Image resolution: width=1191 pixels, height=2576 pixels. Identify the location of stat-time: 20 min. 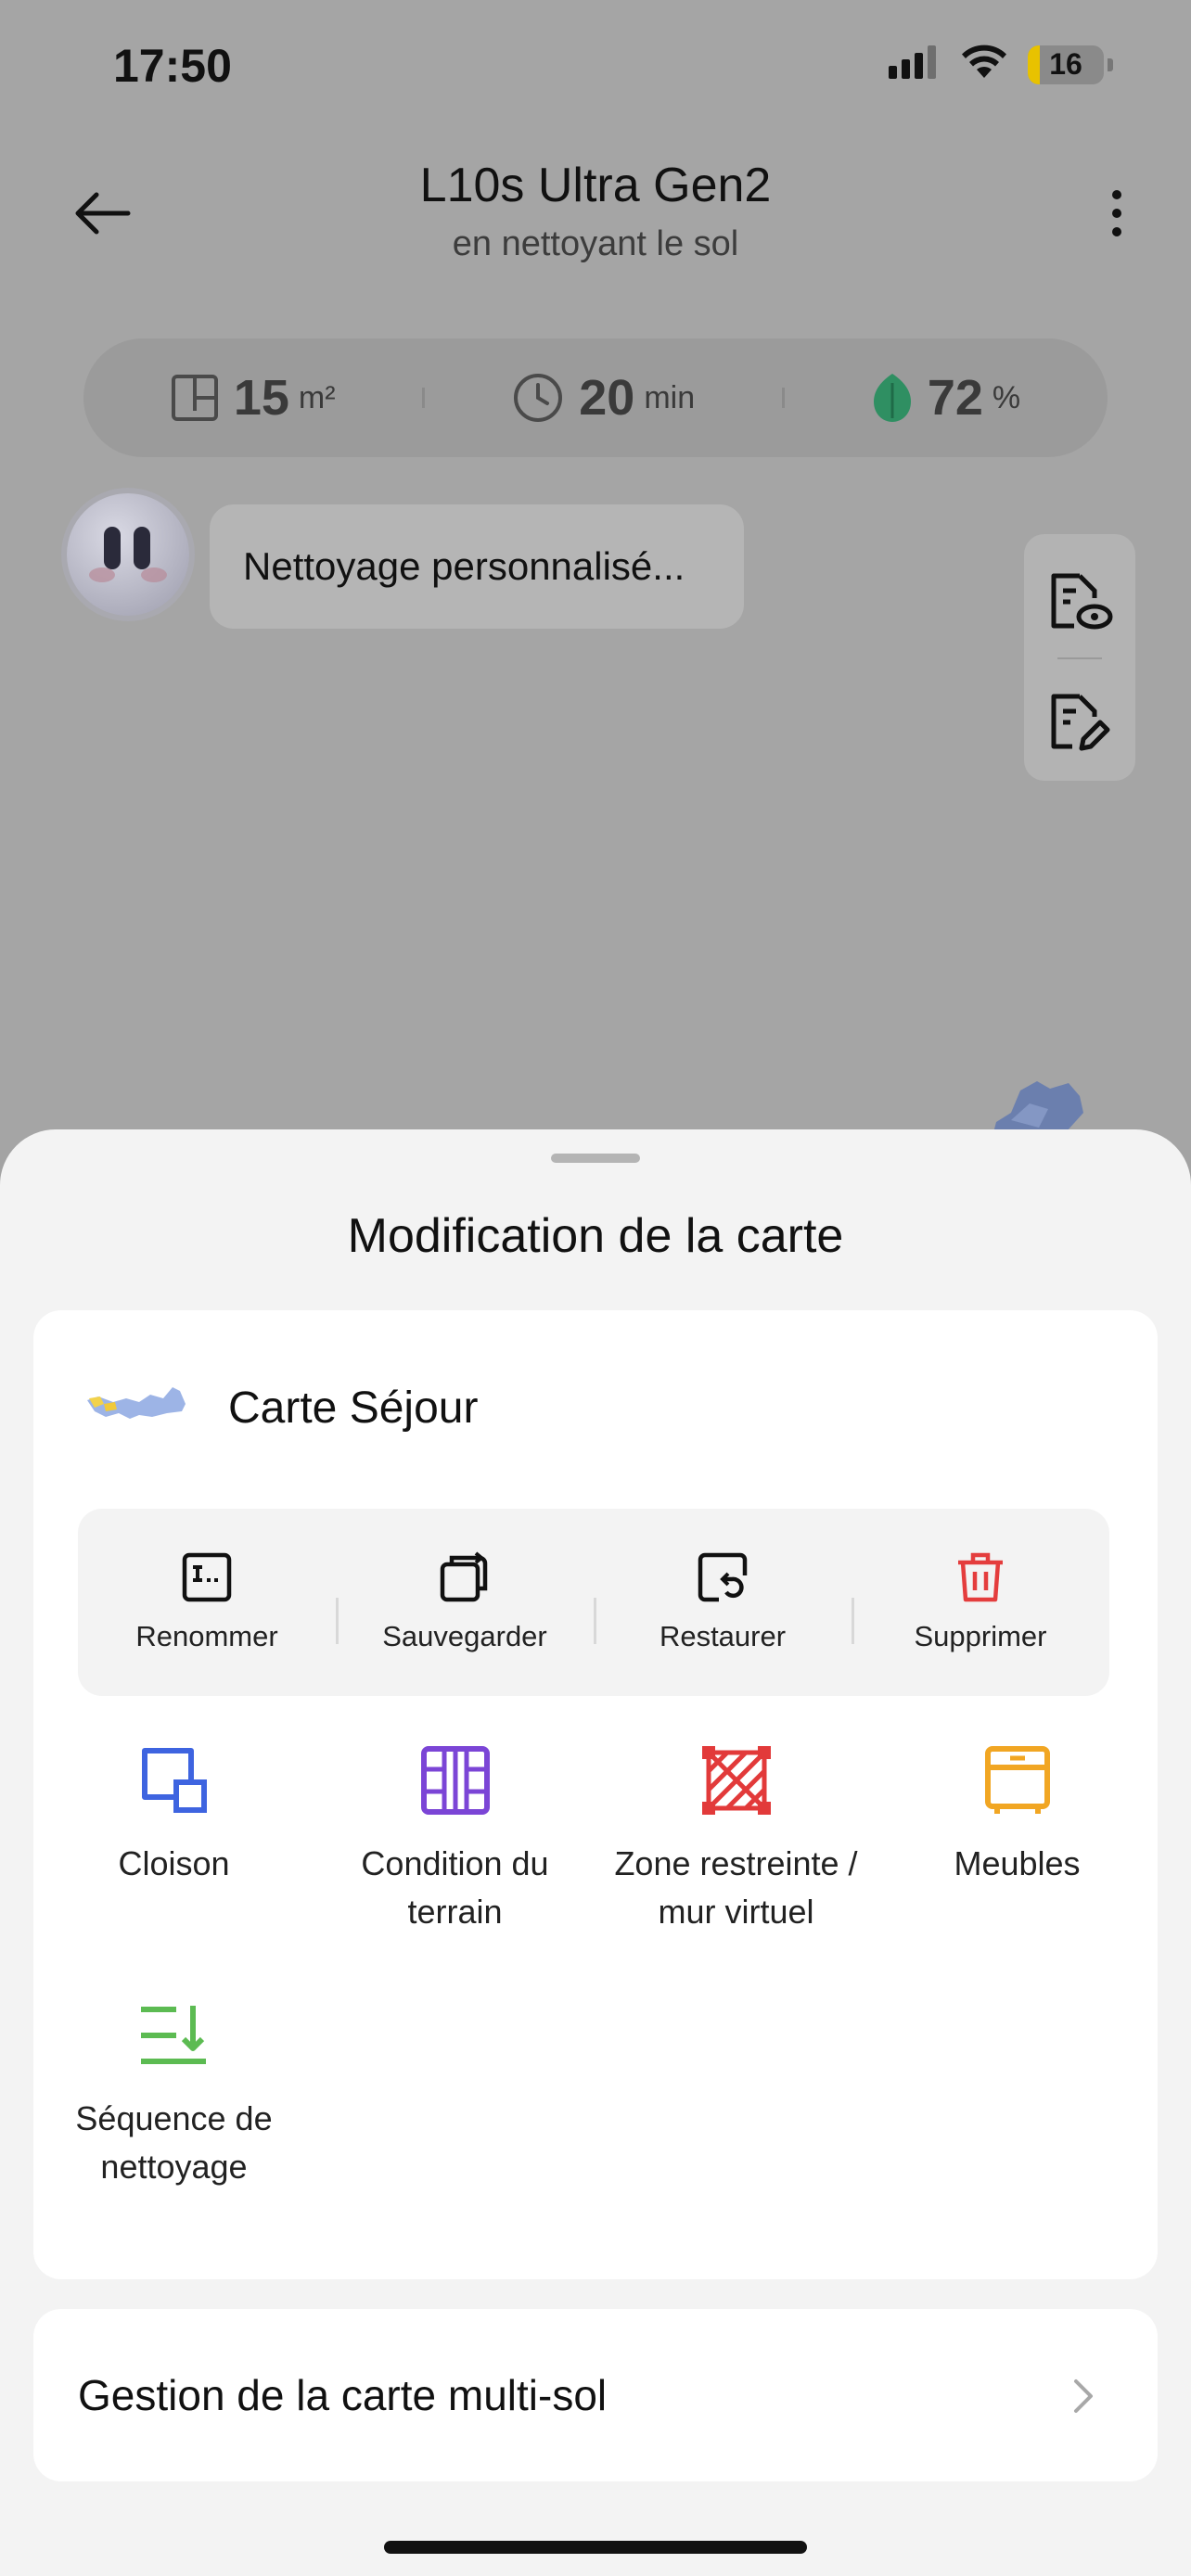
(603, 398).